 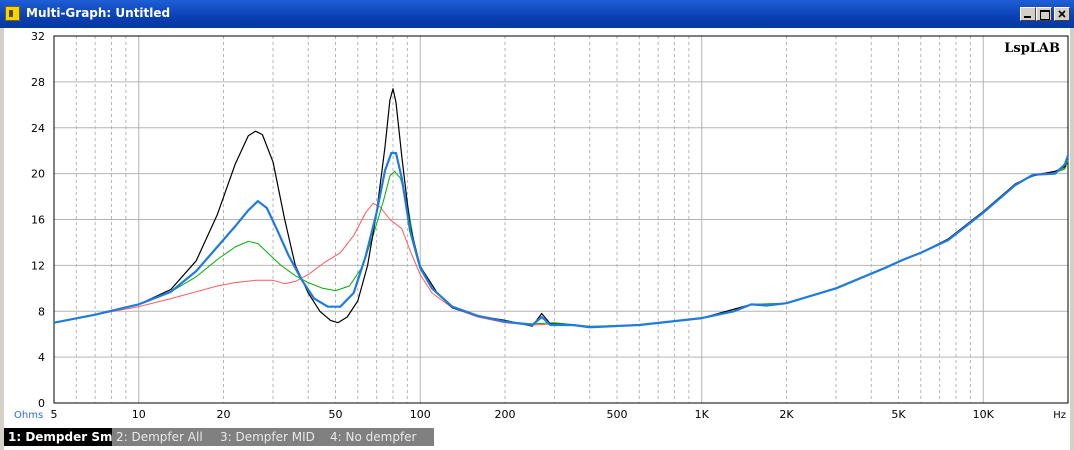 I want to click on minimize-button, so click(x=1028, y=14).